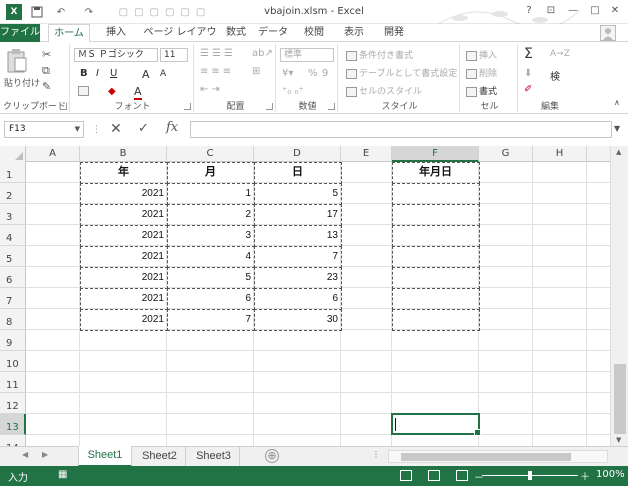 Image resolution: width=628 pixels, height=486 pixels. I want to click on row-header-4: 4, so click(13, 235).